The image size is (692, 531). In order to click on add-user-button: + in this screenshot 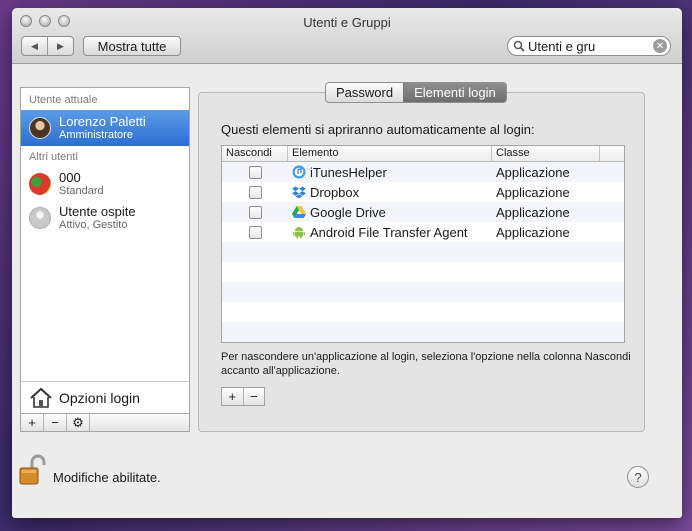, I will do `click(32, 422)`.